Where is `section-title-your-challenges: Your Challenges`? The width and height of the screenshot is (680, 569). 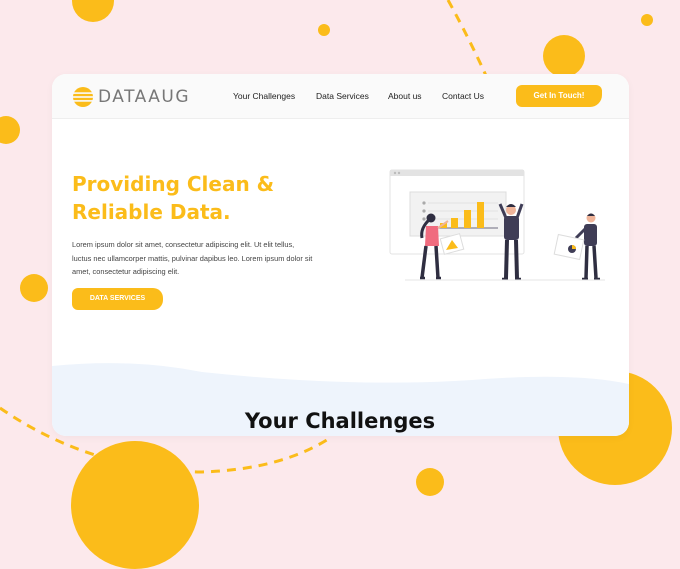 section-title-your-challenges: Your Challenges is located at coordinates (340, 421).